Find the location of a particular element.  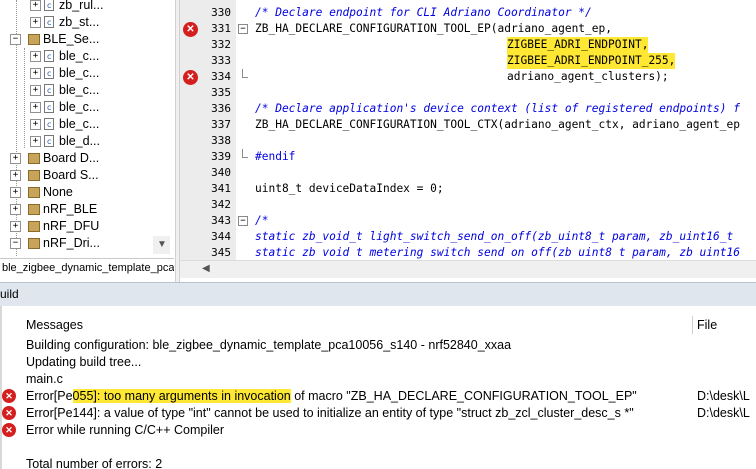

code-text: ZIGBEE_ADRI_ENDPOINT, is located at coordinates (578, 45).